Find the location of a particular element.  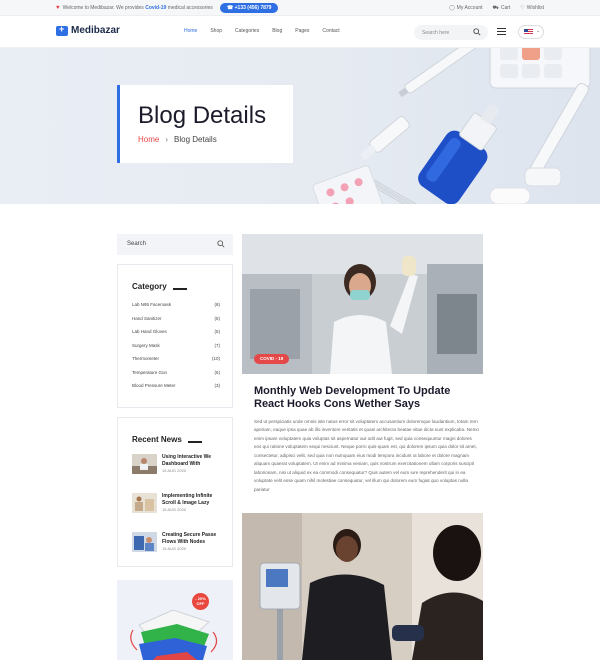

breadcrumb: Home › Blog Details is located at coordinates (177, 139).